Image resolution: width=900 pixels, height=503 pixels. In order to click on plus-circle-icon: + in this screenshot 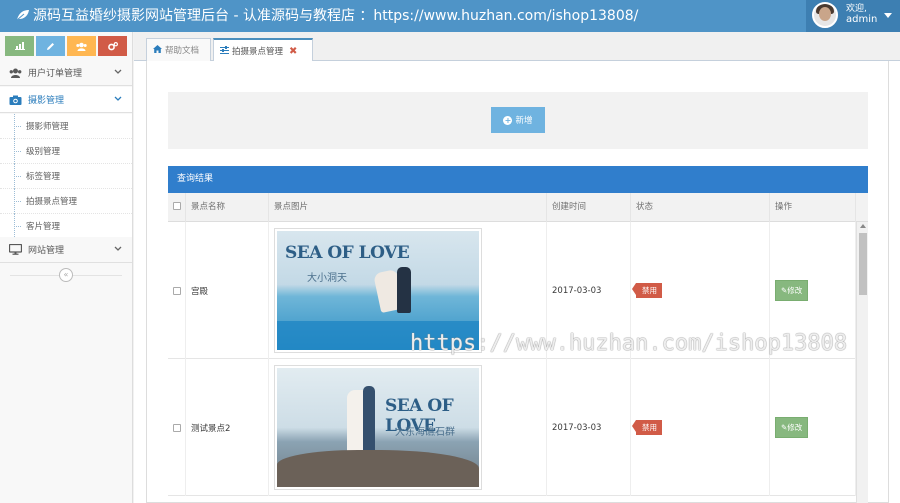, I will do `click(508, 120)`.